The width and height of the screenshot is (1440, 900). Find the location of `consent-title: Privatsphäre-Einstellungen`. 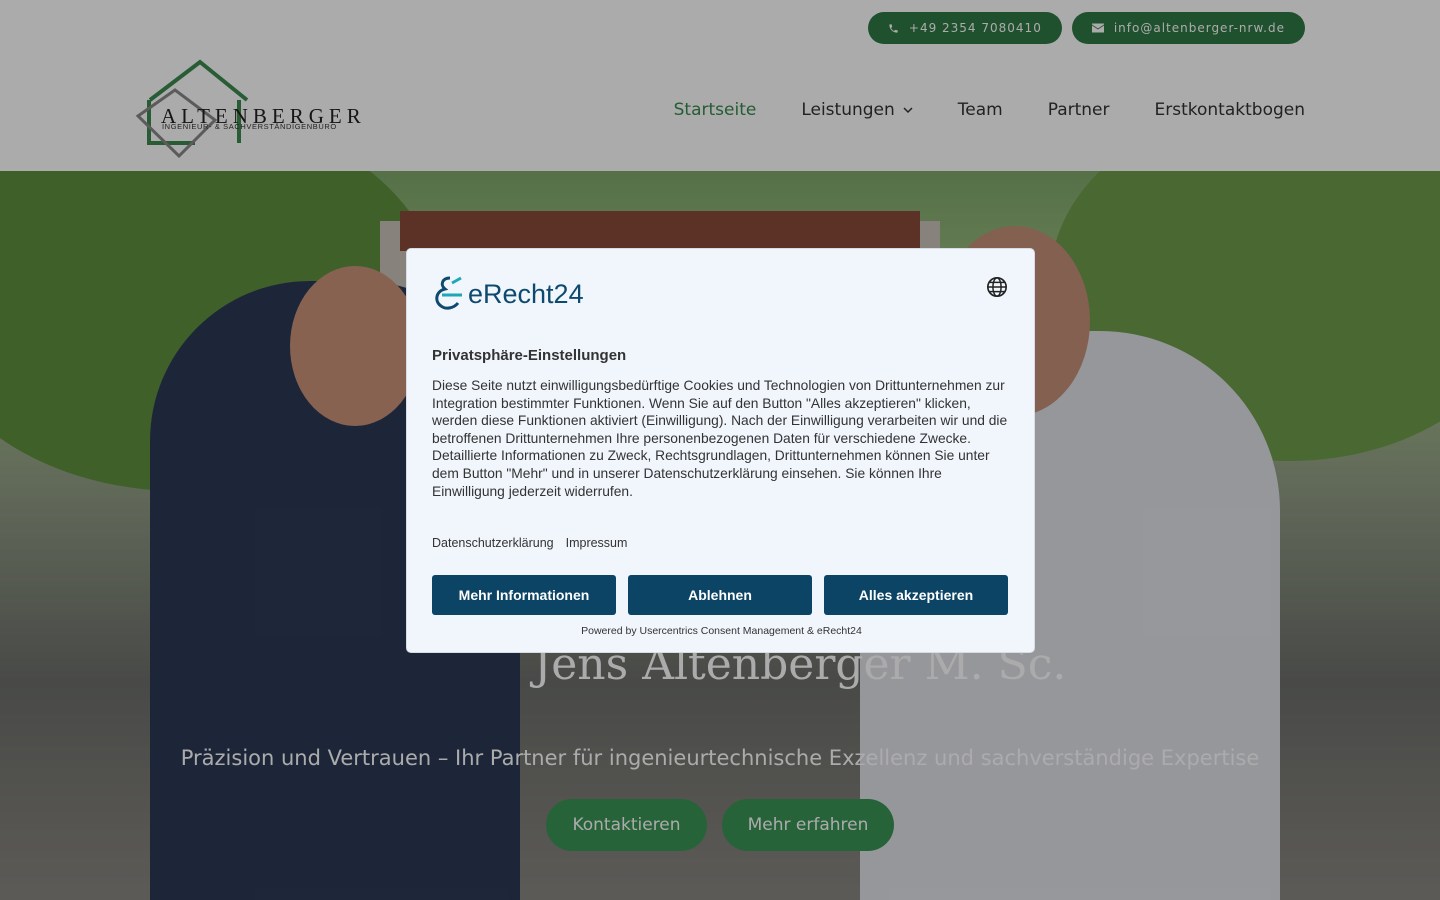

consent-title: Privatsphäre-Einstellungen is located at coordinates (529, 355).